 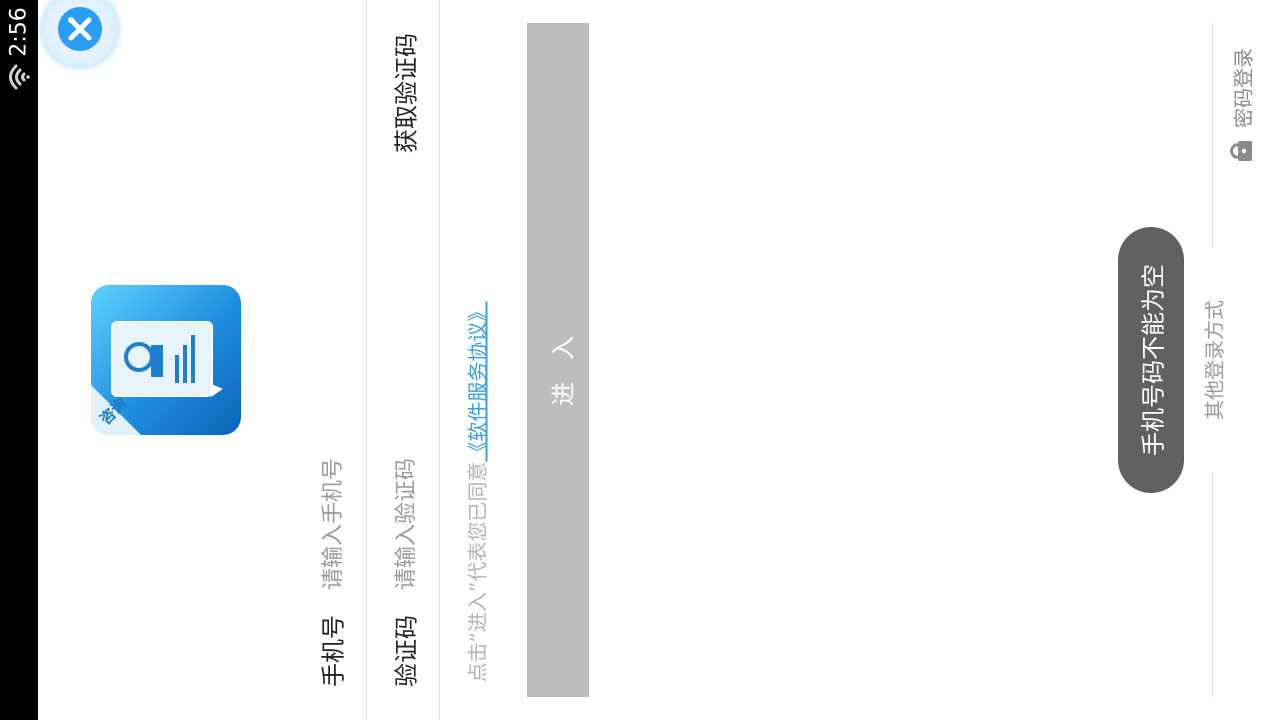 What do you see at coordinates (477, 572) in the screenshot?
I see `agreement-prefix: 点击“进入”代表您已同意` at bounding box center [477, 572].